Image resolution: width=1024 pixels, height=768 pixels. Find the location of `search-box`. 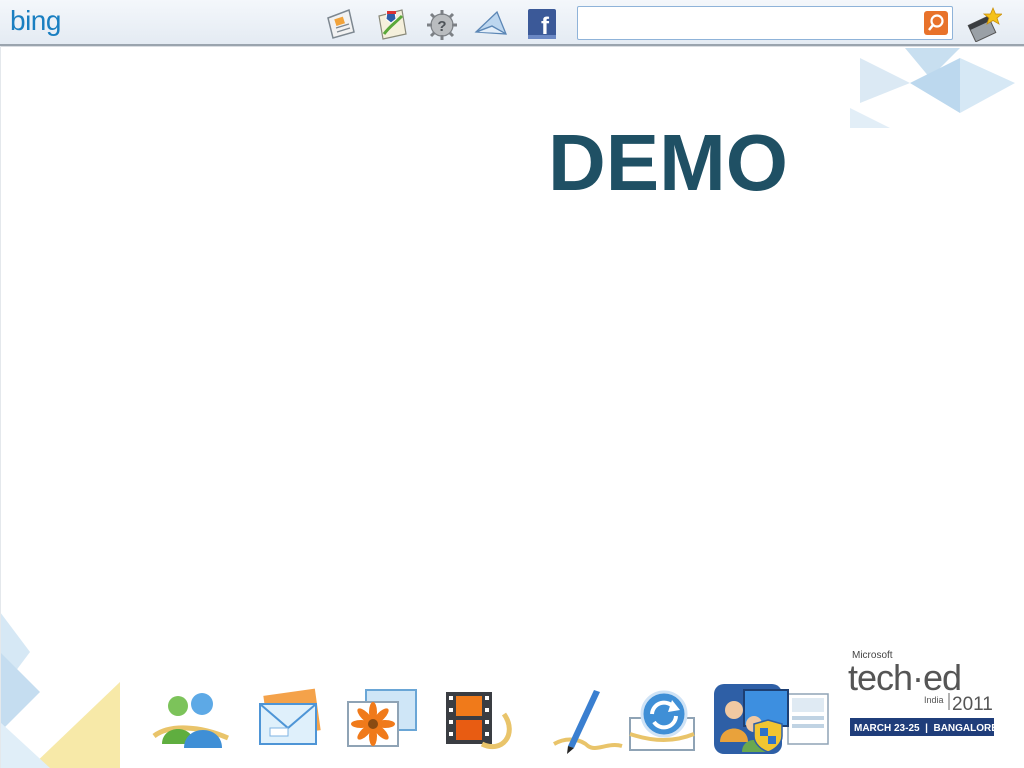

search-box is located at coordinates (765, 23).